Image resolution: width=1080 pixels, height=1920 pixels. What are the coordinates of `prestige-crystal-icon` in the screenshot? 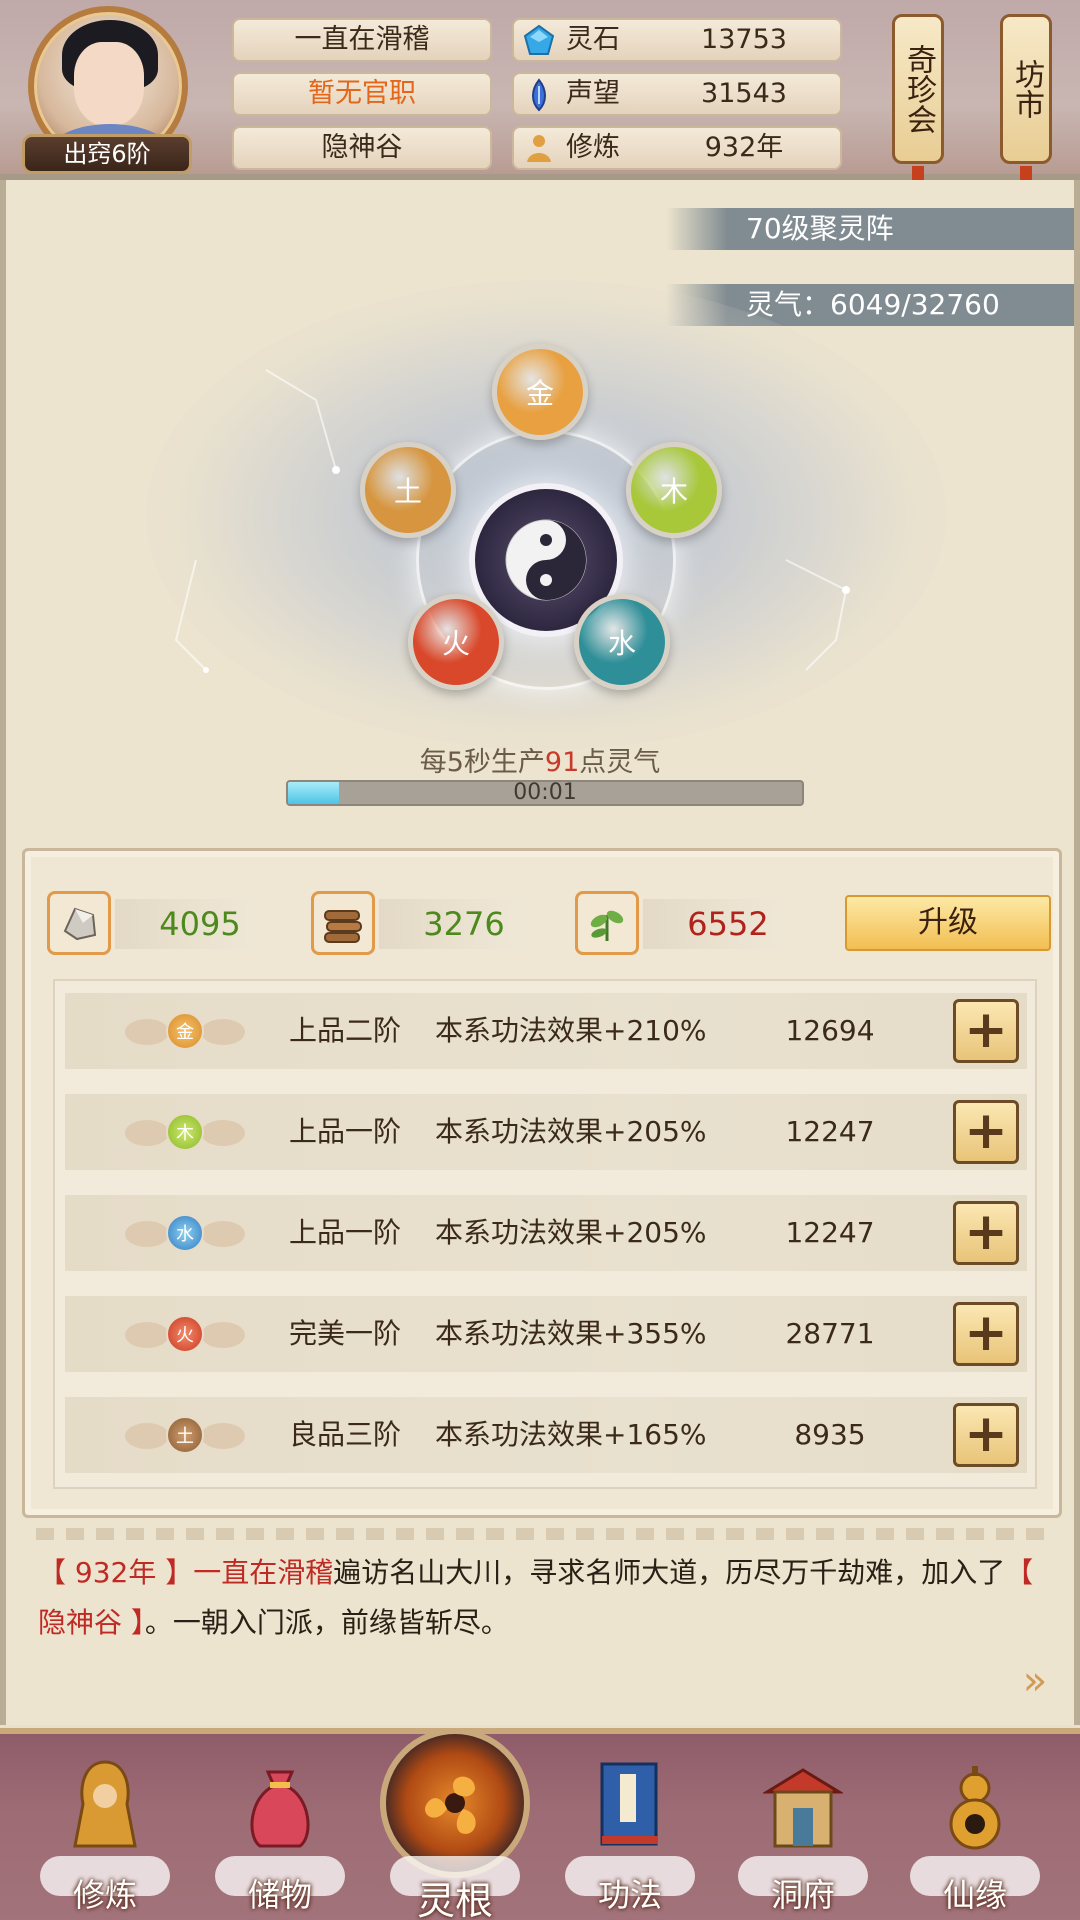 It's located at (539, 95).